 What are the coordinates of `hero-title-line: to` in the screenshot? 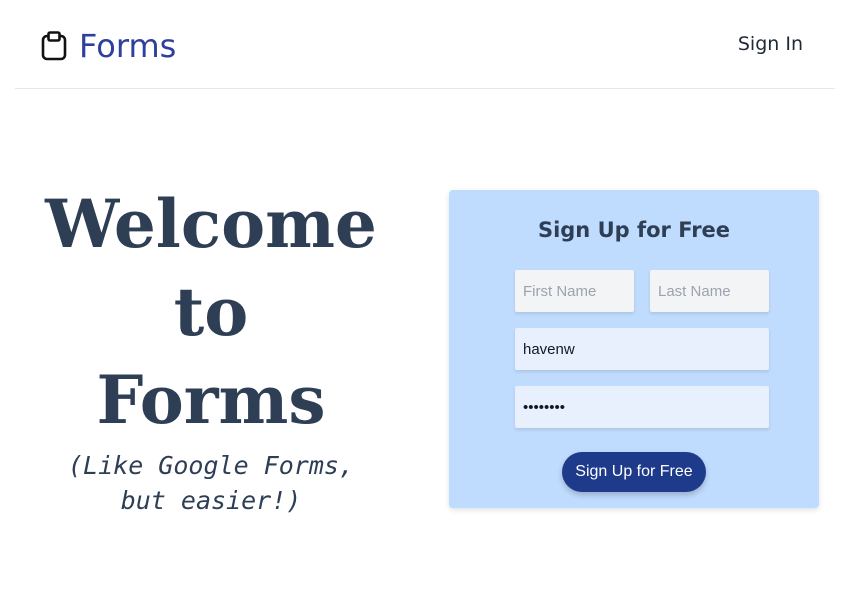 It's located at (211, 312).